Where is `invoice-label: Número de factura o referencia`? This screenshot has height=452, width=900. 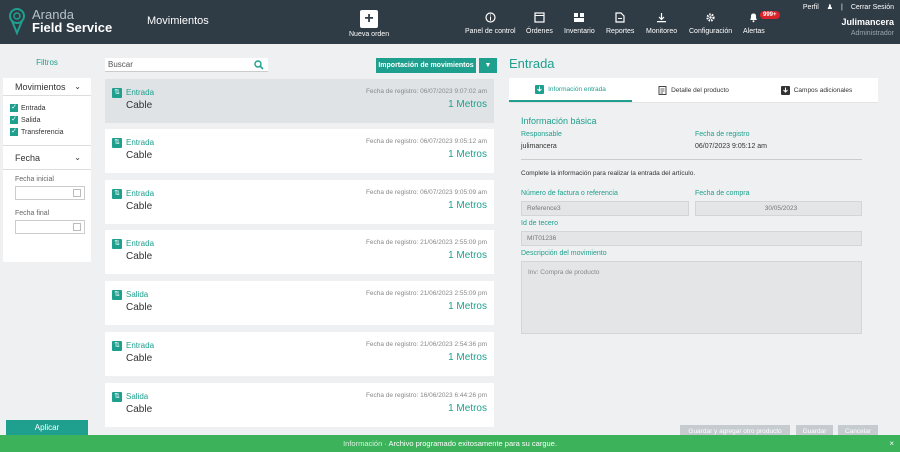 invoice-label: Número de factura o referencia is located at coordinates (569, 193).